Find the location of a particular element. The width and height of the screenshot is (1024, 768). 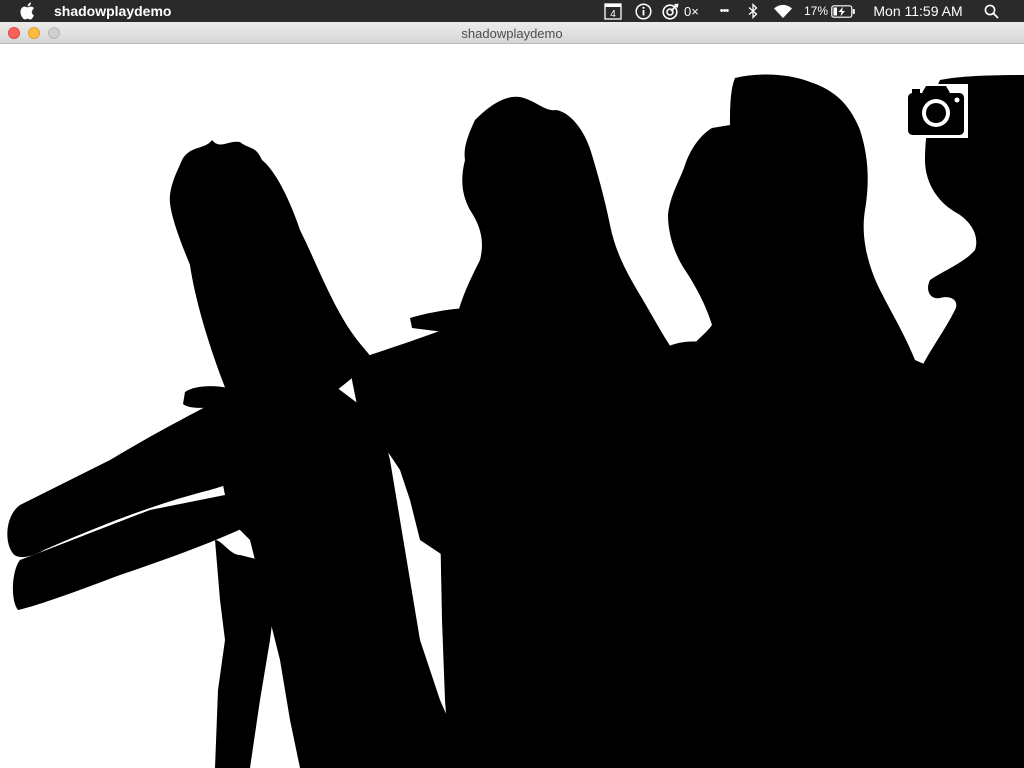

wifi-icon is located at coordinates (783, 11).